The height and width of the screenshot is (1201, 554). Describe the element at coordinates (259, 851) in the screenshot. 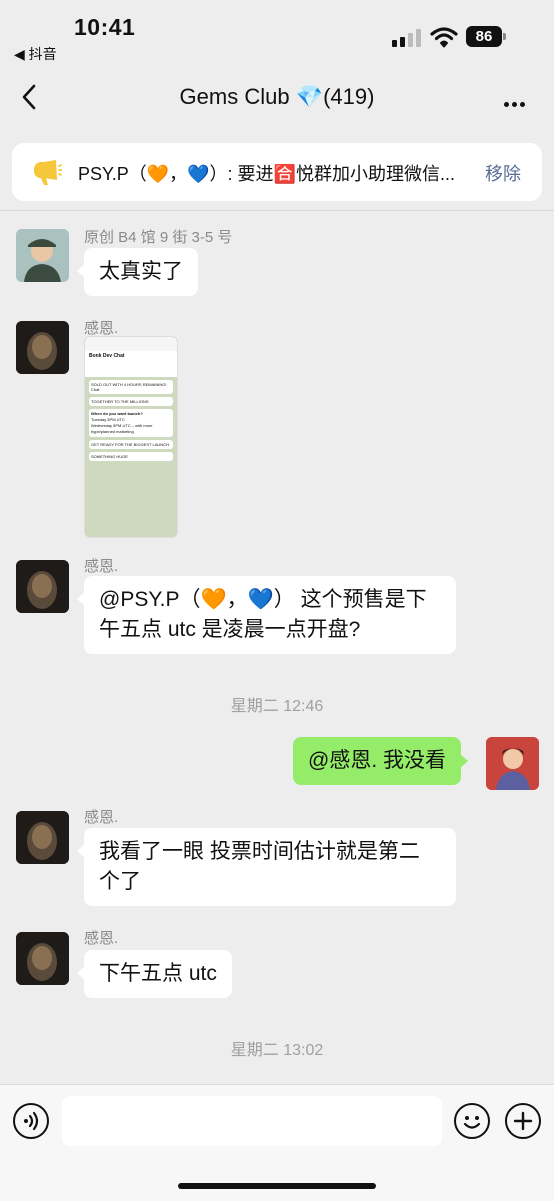

I see `message-text-line: 我看了一眼 投票时间估计就是第二` at that location.